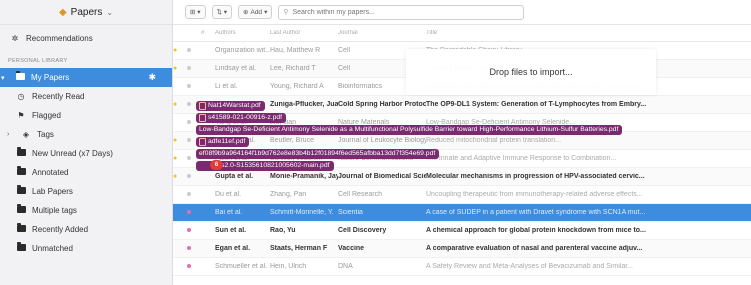 The width and height of the screenshot is (751, 285). Describe the element at coordinates (50, 77) in the screenshot. I see `sidebar-item-label: My Papers` at that location.